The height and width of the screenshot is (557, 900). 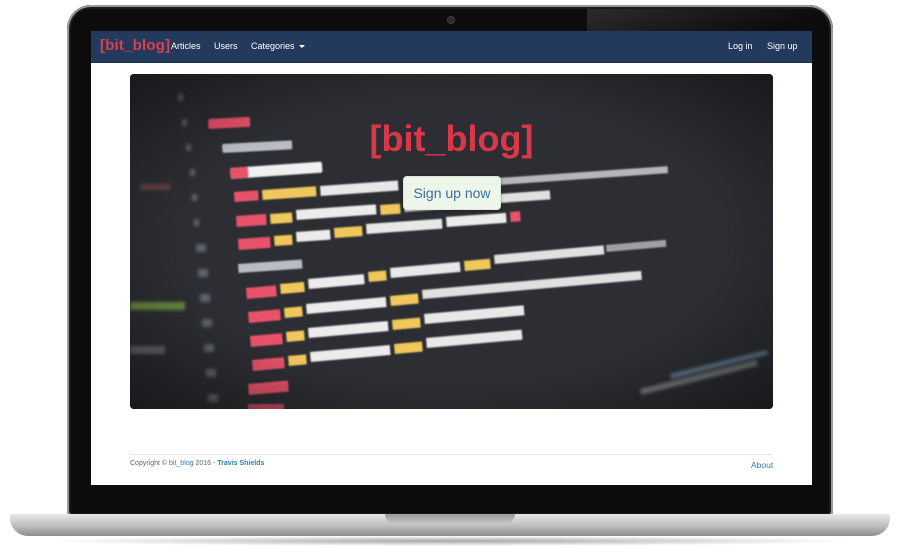 What do you see at coordinates (150, 463) in the screenshot?
I see `copyright-prefix: Copyright ©` at bounding box center [150, 463].